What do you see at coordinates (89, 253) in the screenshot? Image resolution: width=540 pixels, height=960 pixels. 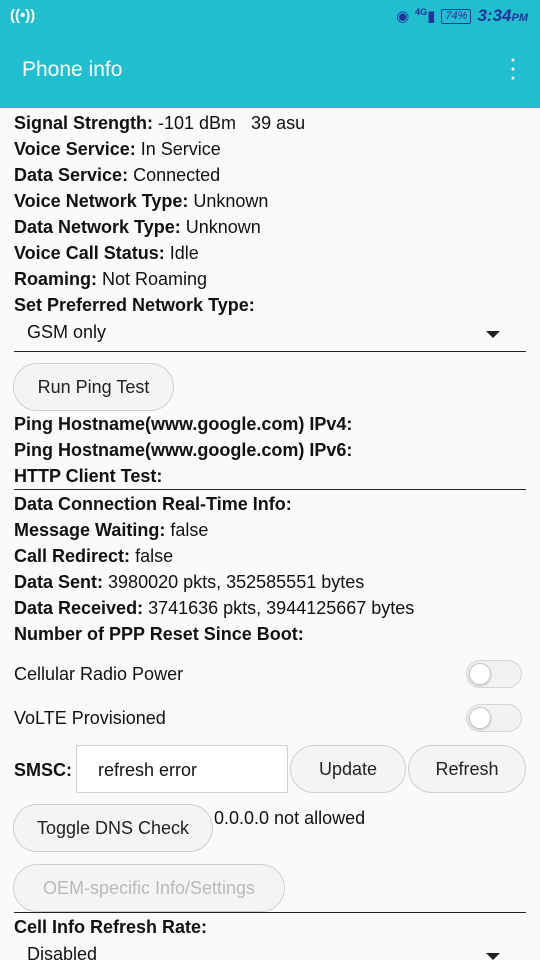 I see `voice-call-status-label: Voice Call Status:` at bounding box center [89, 253].